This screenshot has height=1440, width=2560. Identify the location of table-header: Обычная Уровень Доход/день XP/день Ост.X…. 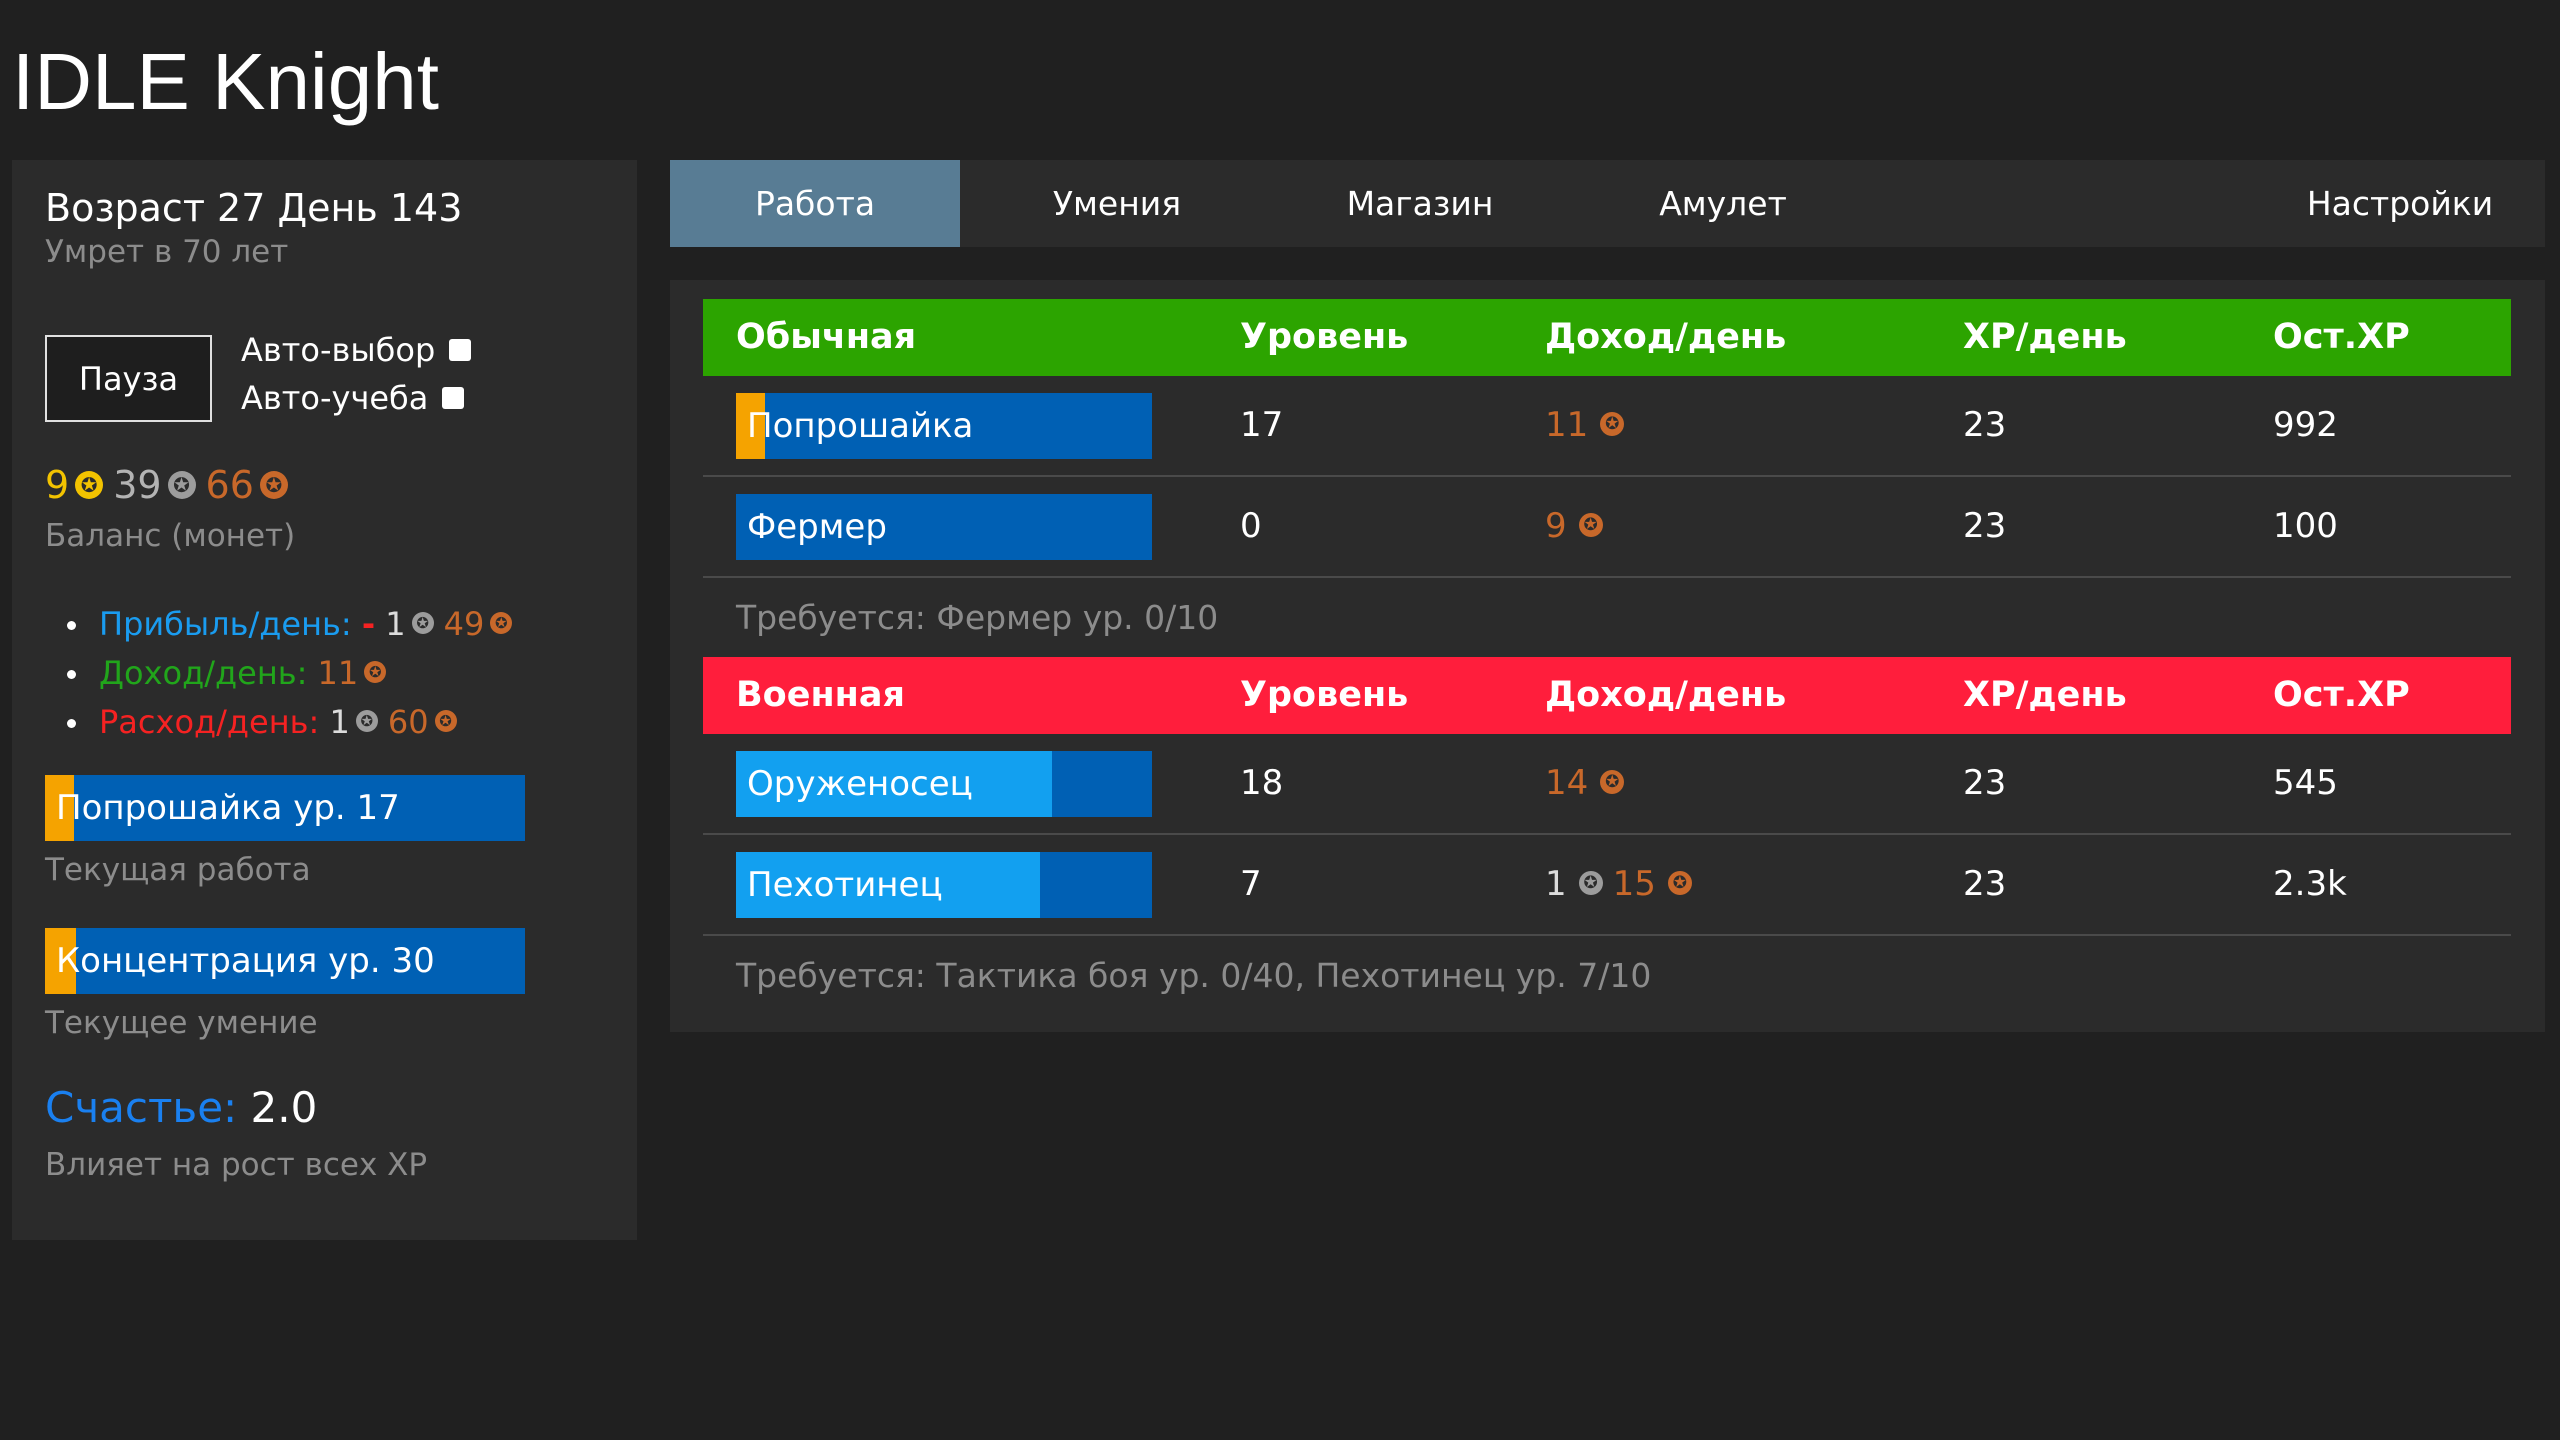
(1607, 337).